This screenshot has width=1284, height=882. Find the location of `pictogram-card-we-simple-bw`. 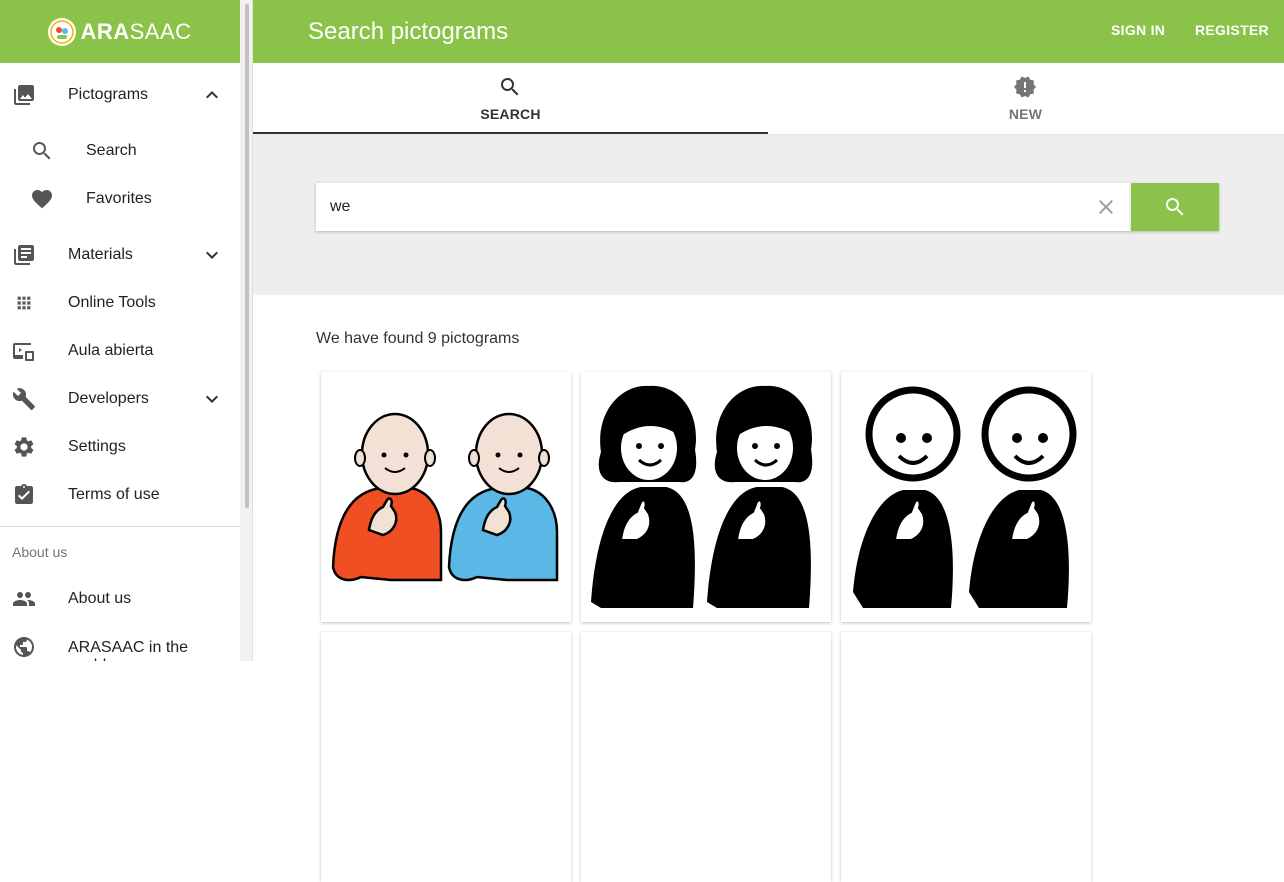

pictogram-card-we-simple-bw is located at coordinates (966, 497).